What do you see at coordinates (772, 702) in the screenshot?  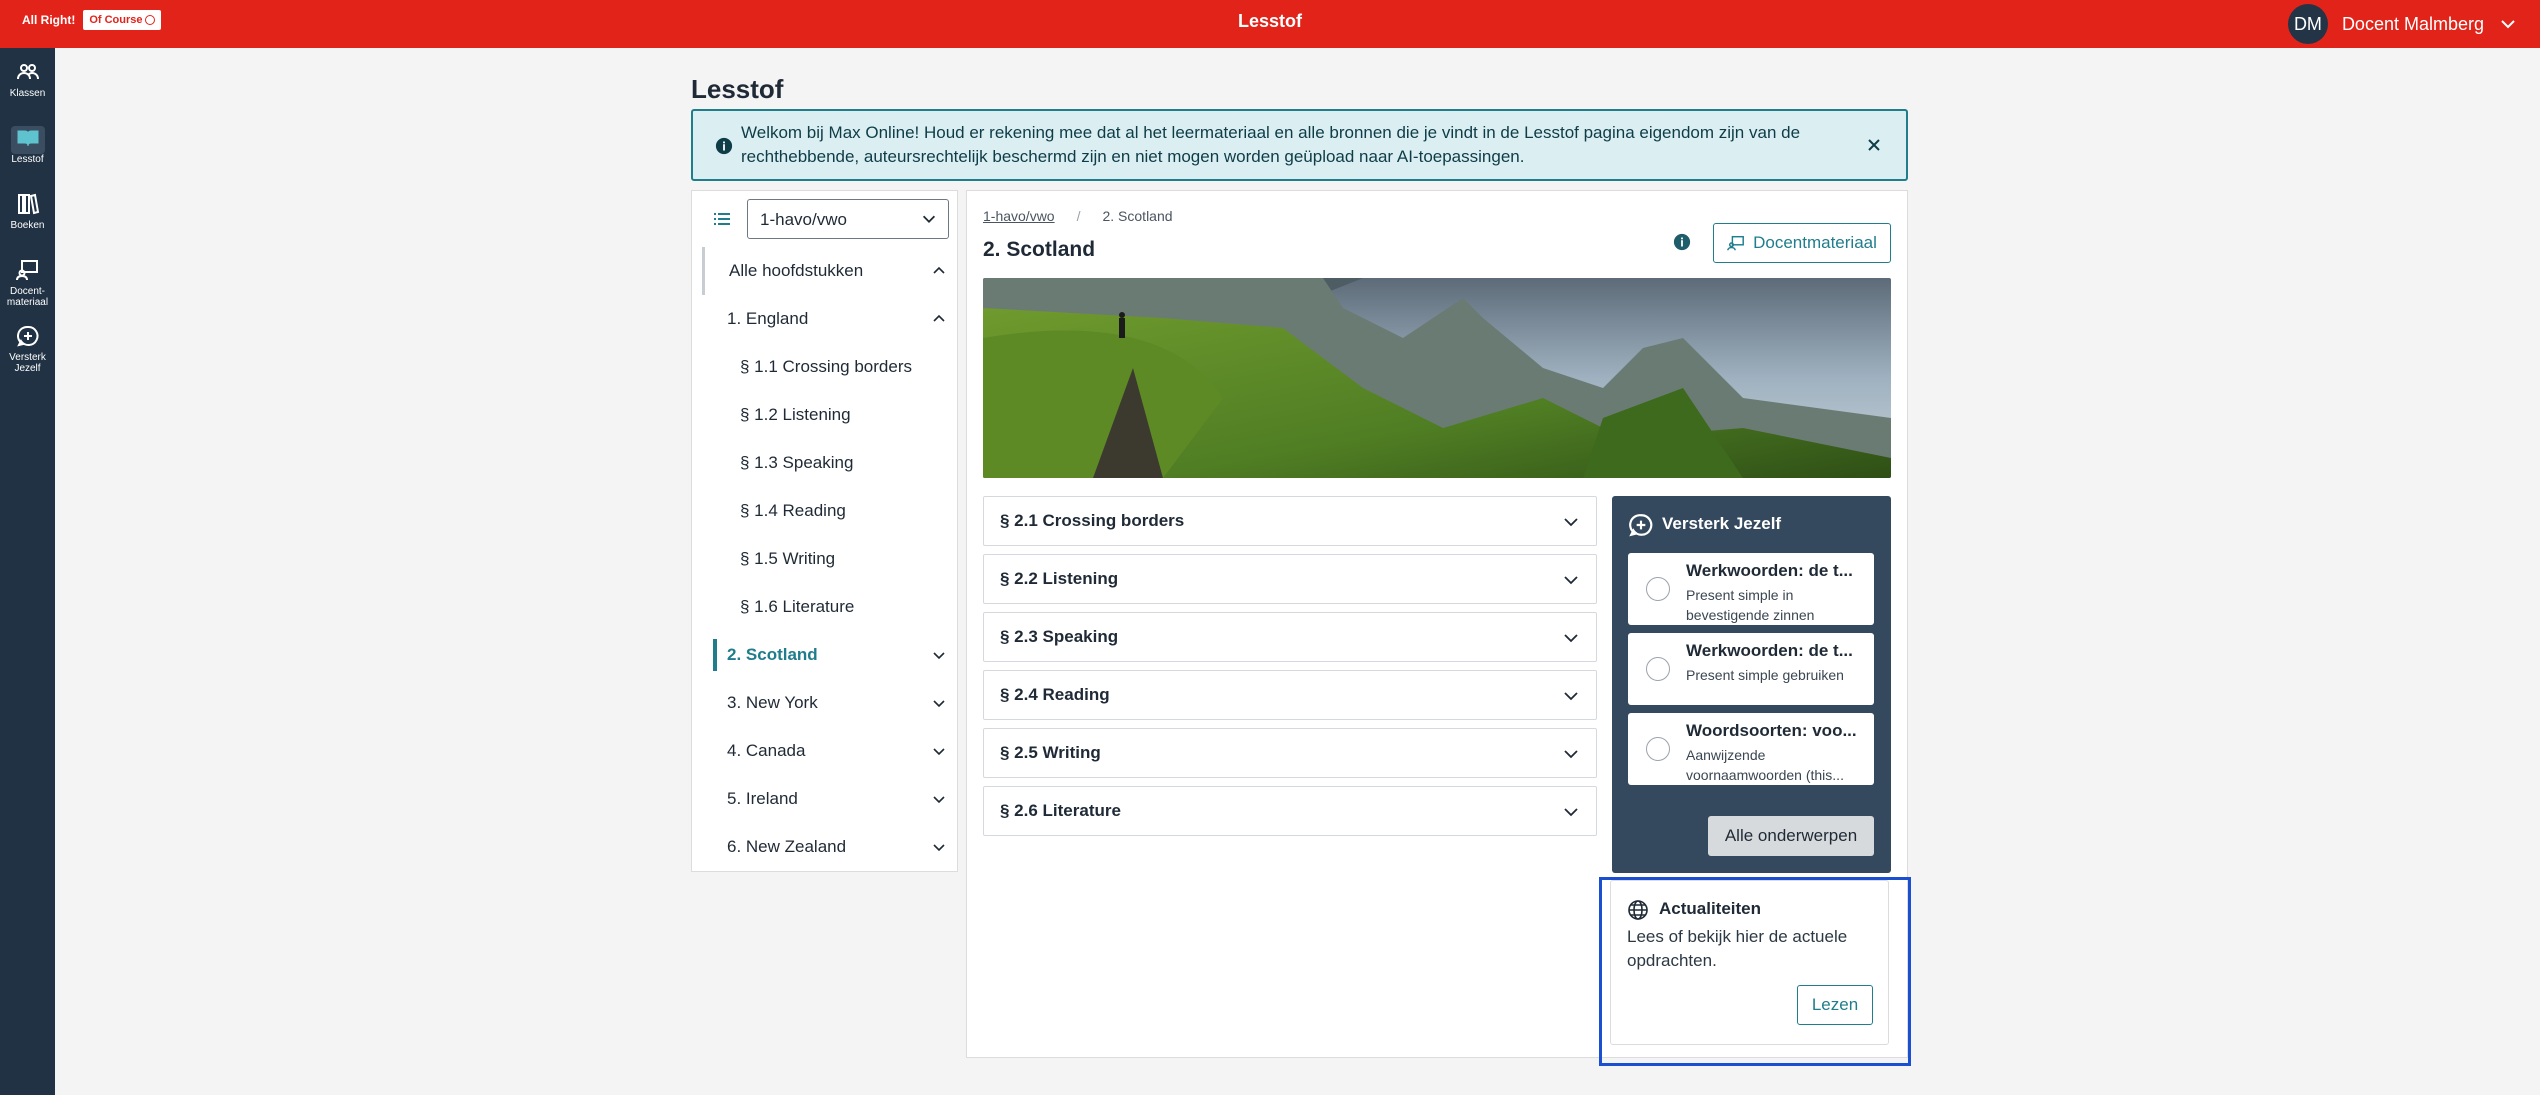 I see `nav-item-label: 3. New York` at bounding box center [772, 702].